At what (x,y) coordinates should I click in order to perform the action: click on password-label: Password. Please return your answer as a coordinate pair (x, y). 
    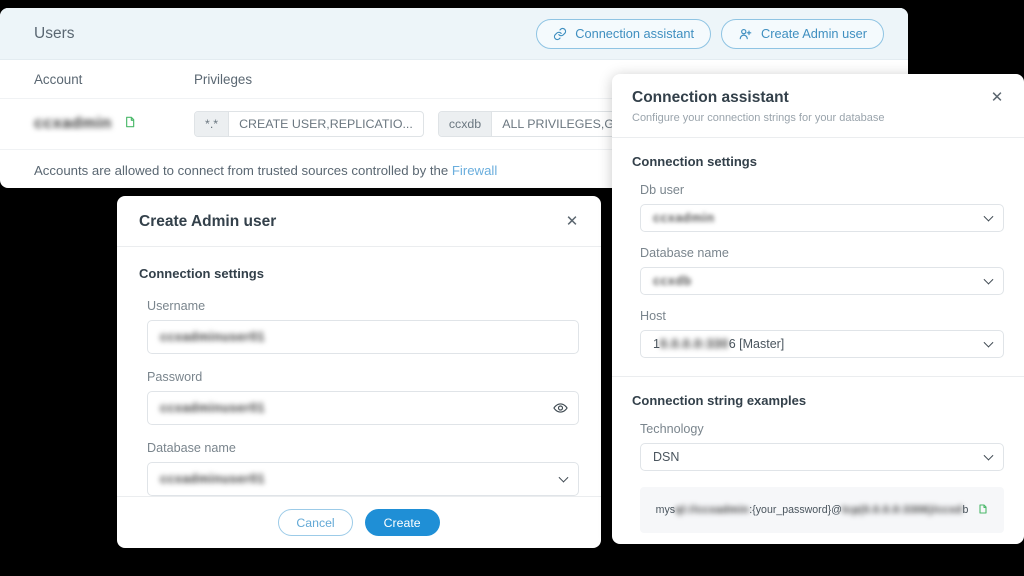
    Looking at the image, I should click on (175, 377).